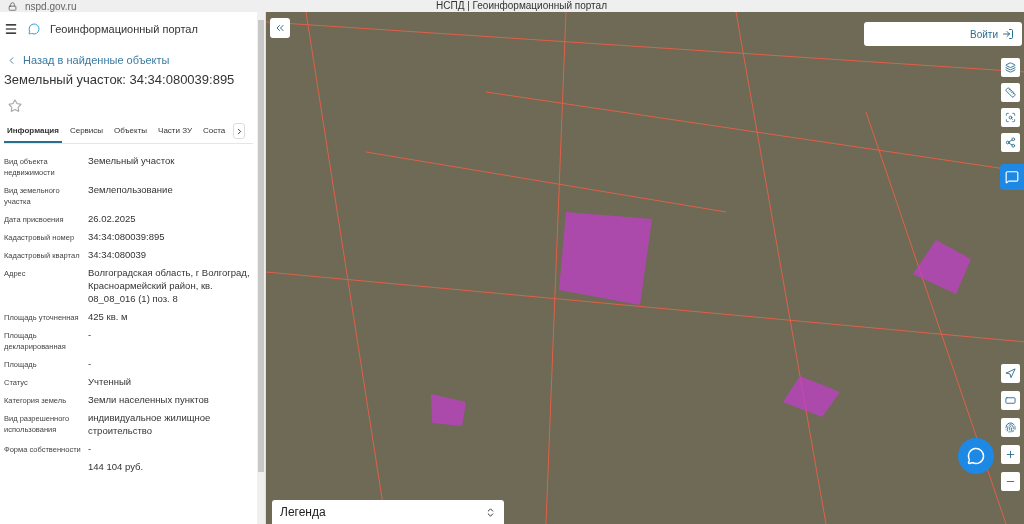  I want to click on property-value: 34:34:080039, so click(118, 254).